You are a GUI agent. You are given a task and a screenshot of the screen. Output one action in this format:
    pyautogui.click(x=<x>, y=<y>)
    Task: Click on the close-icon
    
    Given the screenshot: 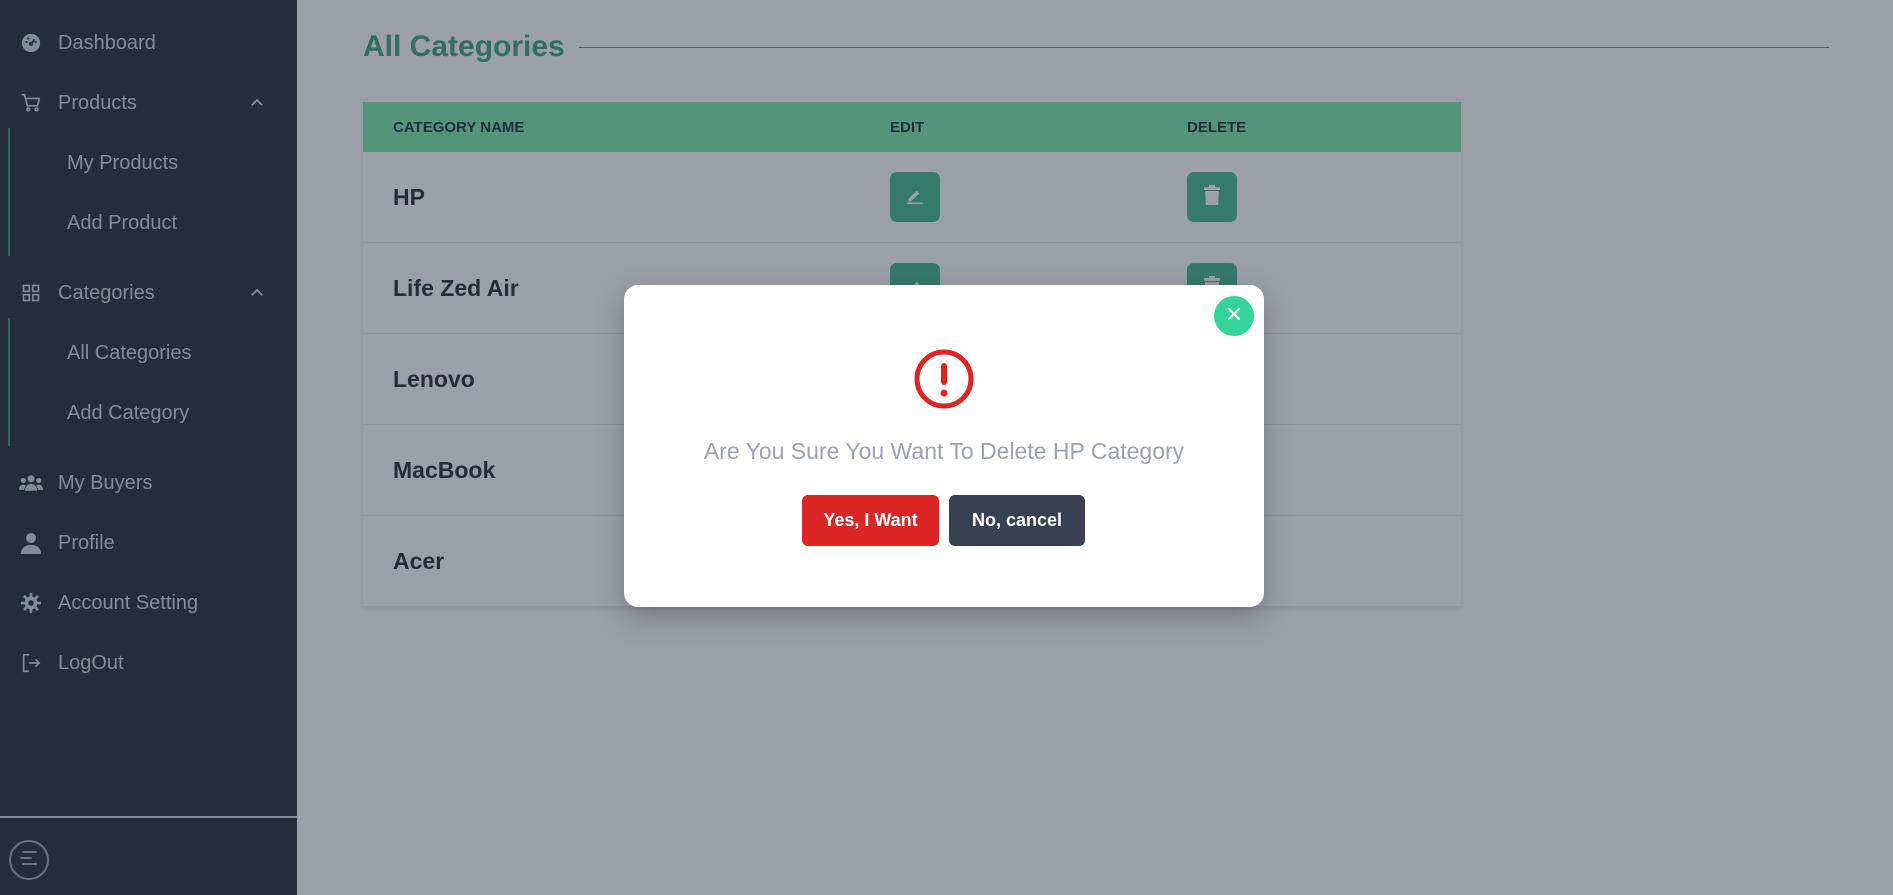 What is the action you would take?
    pyautogui.click(x=1234, y=316)
    